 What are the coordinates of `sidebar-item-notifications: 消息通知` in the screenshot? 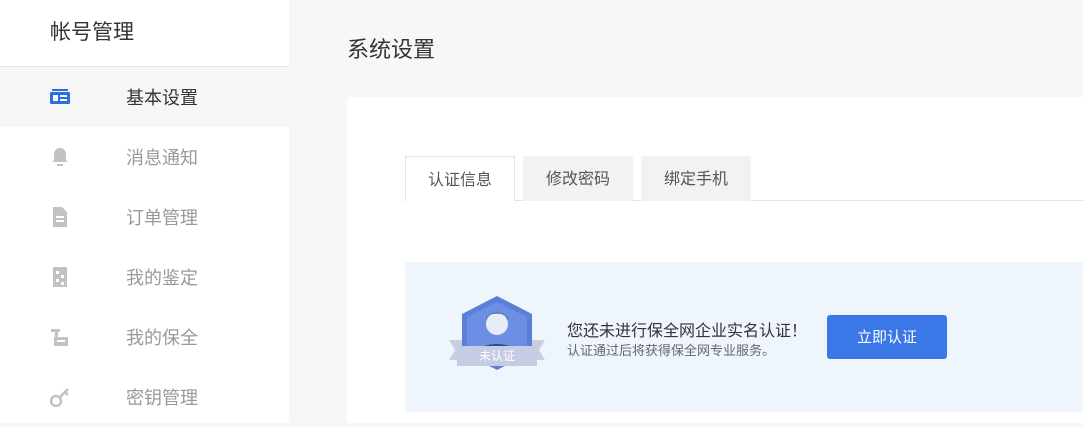 It's located at (144, 157).